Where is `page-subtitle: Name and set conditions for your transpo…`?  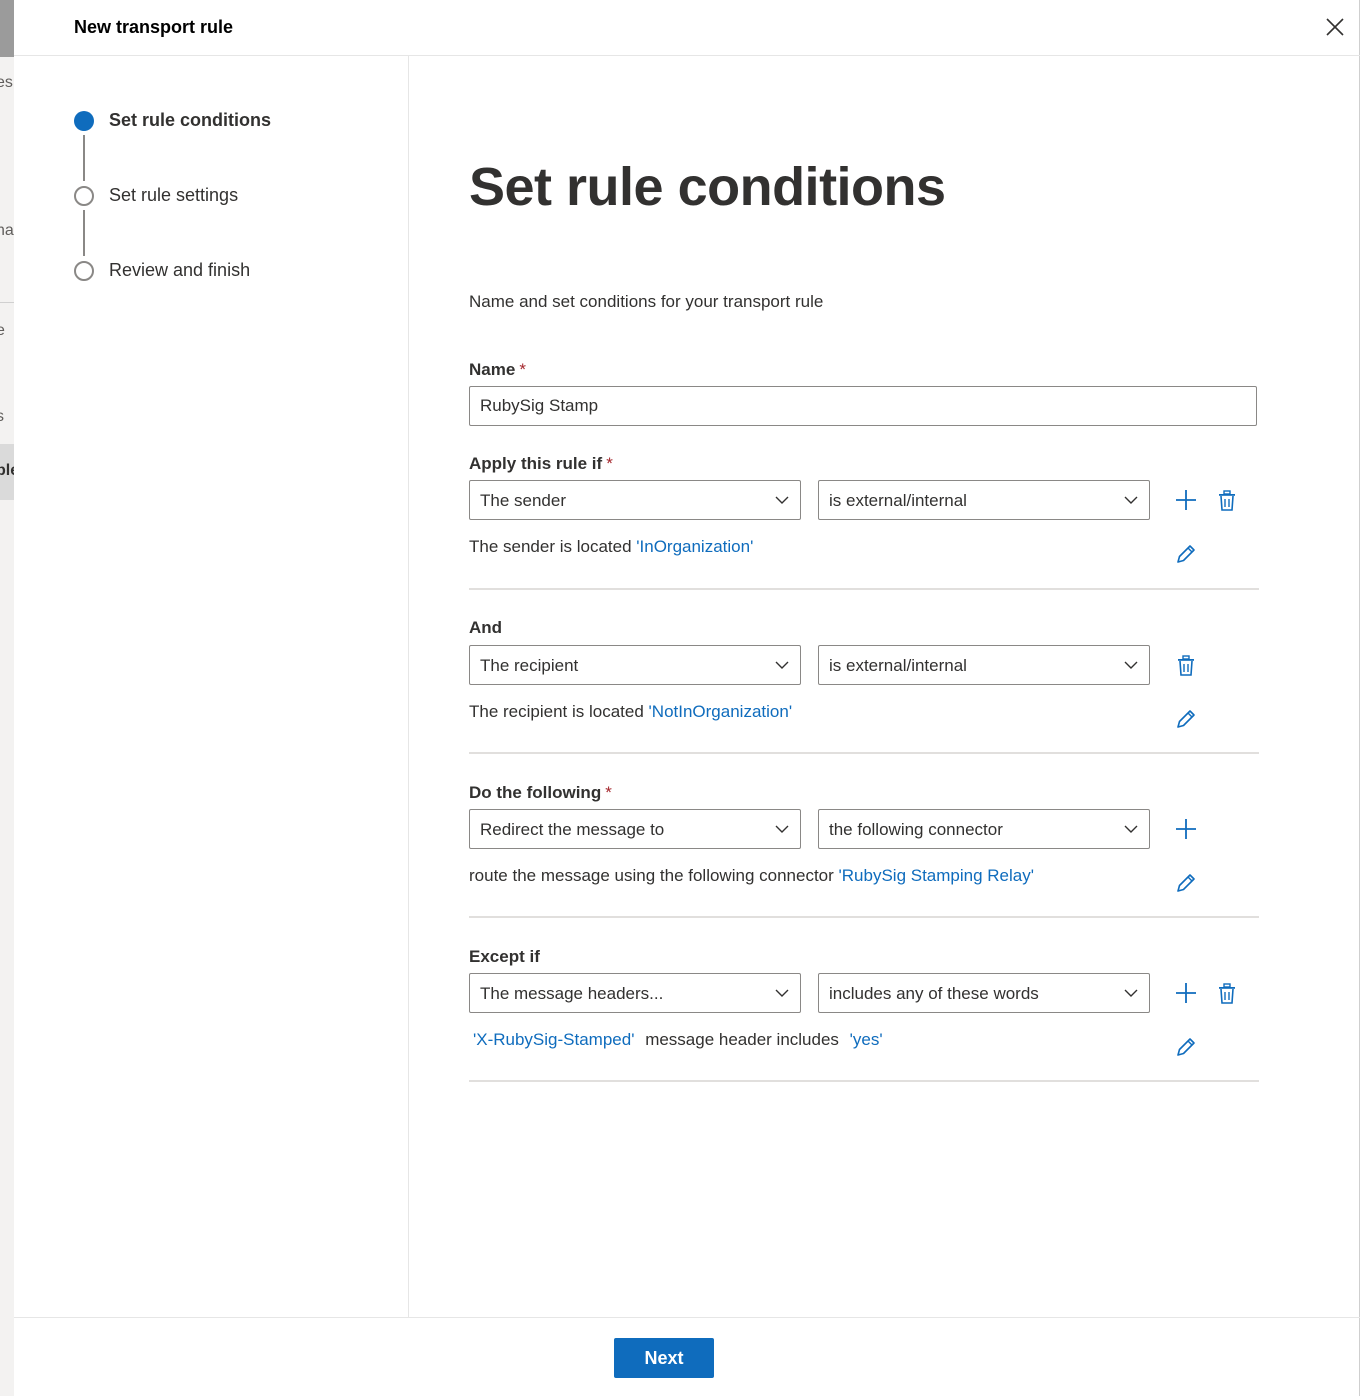 page-subtitle: Name and set conditions for your transpo… is located at coordinates (646, 301).